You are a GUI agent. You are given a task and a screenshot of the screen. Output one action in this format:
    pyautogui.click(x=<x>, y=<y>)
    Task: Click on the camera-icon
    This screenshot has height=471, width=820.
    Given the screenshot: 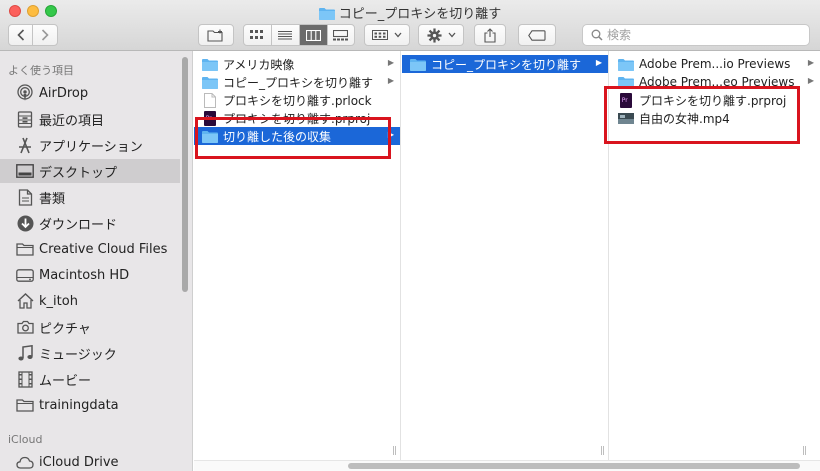 What is the action you would take?
    pyautogui.click(x=25, y=327)
    